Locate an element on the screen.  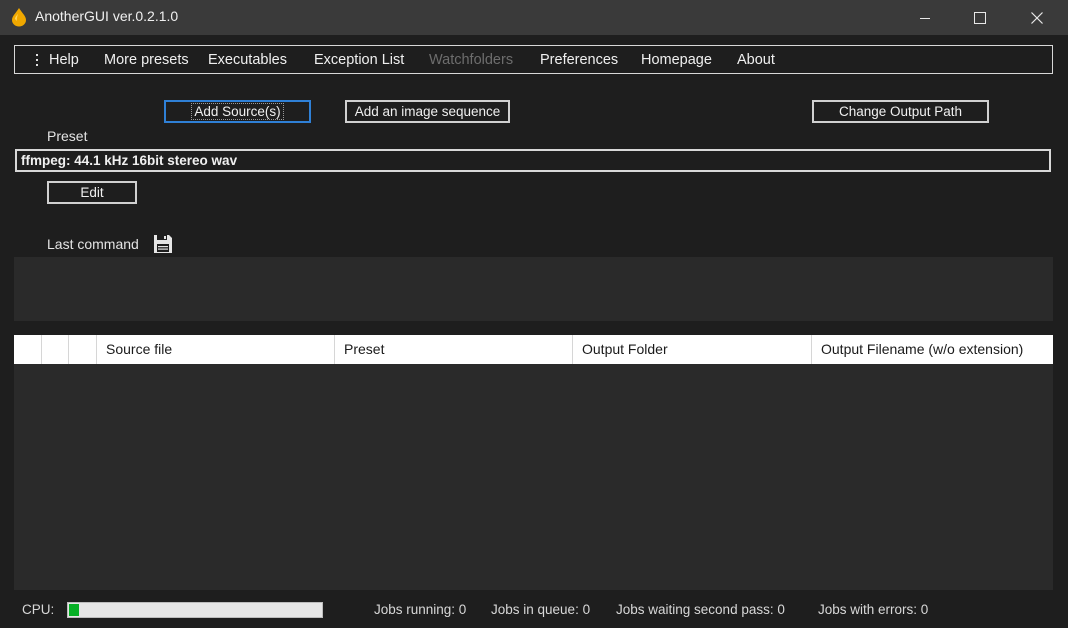
jobs-running-status: Jobs running: 0 is located at coordinates (420, 609).